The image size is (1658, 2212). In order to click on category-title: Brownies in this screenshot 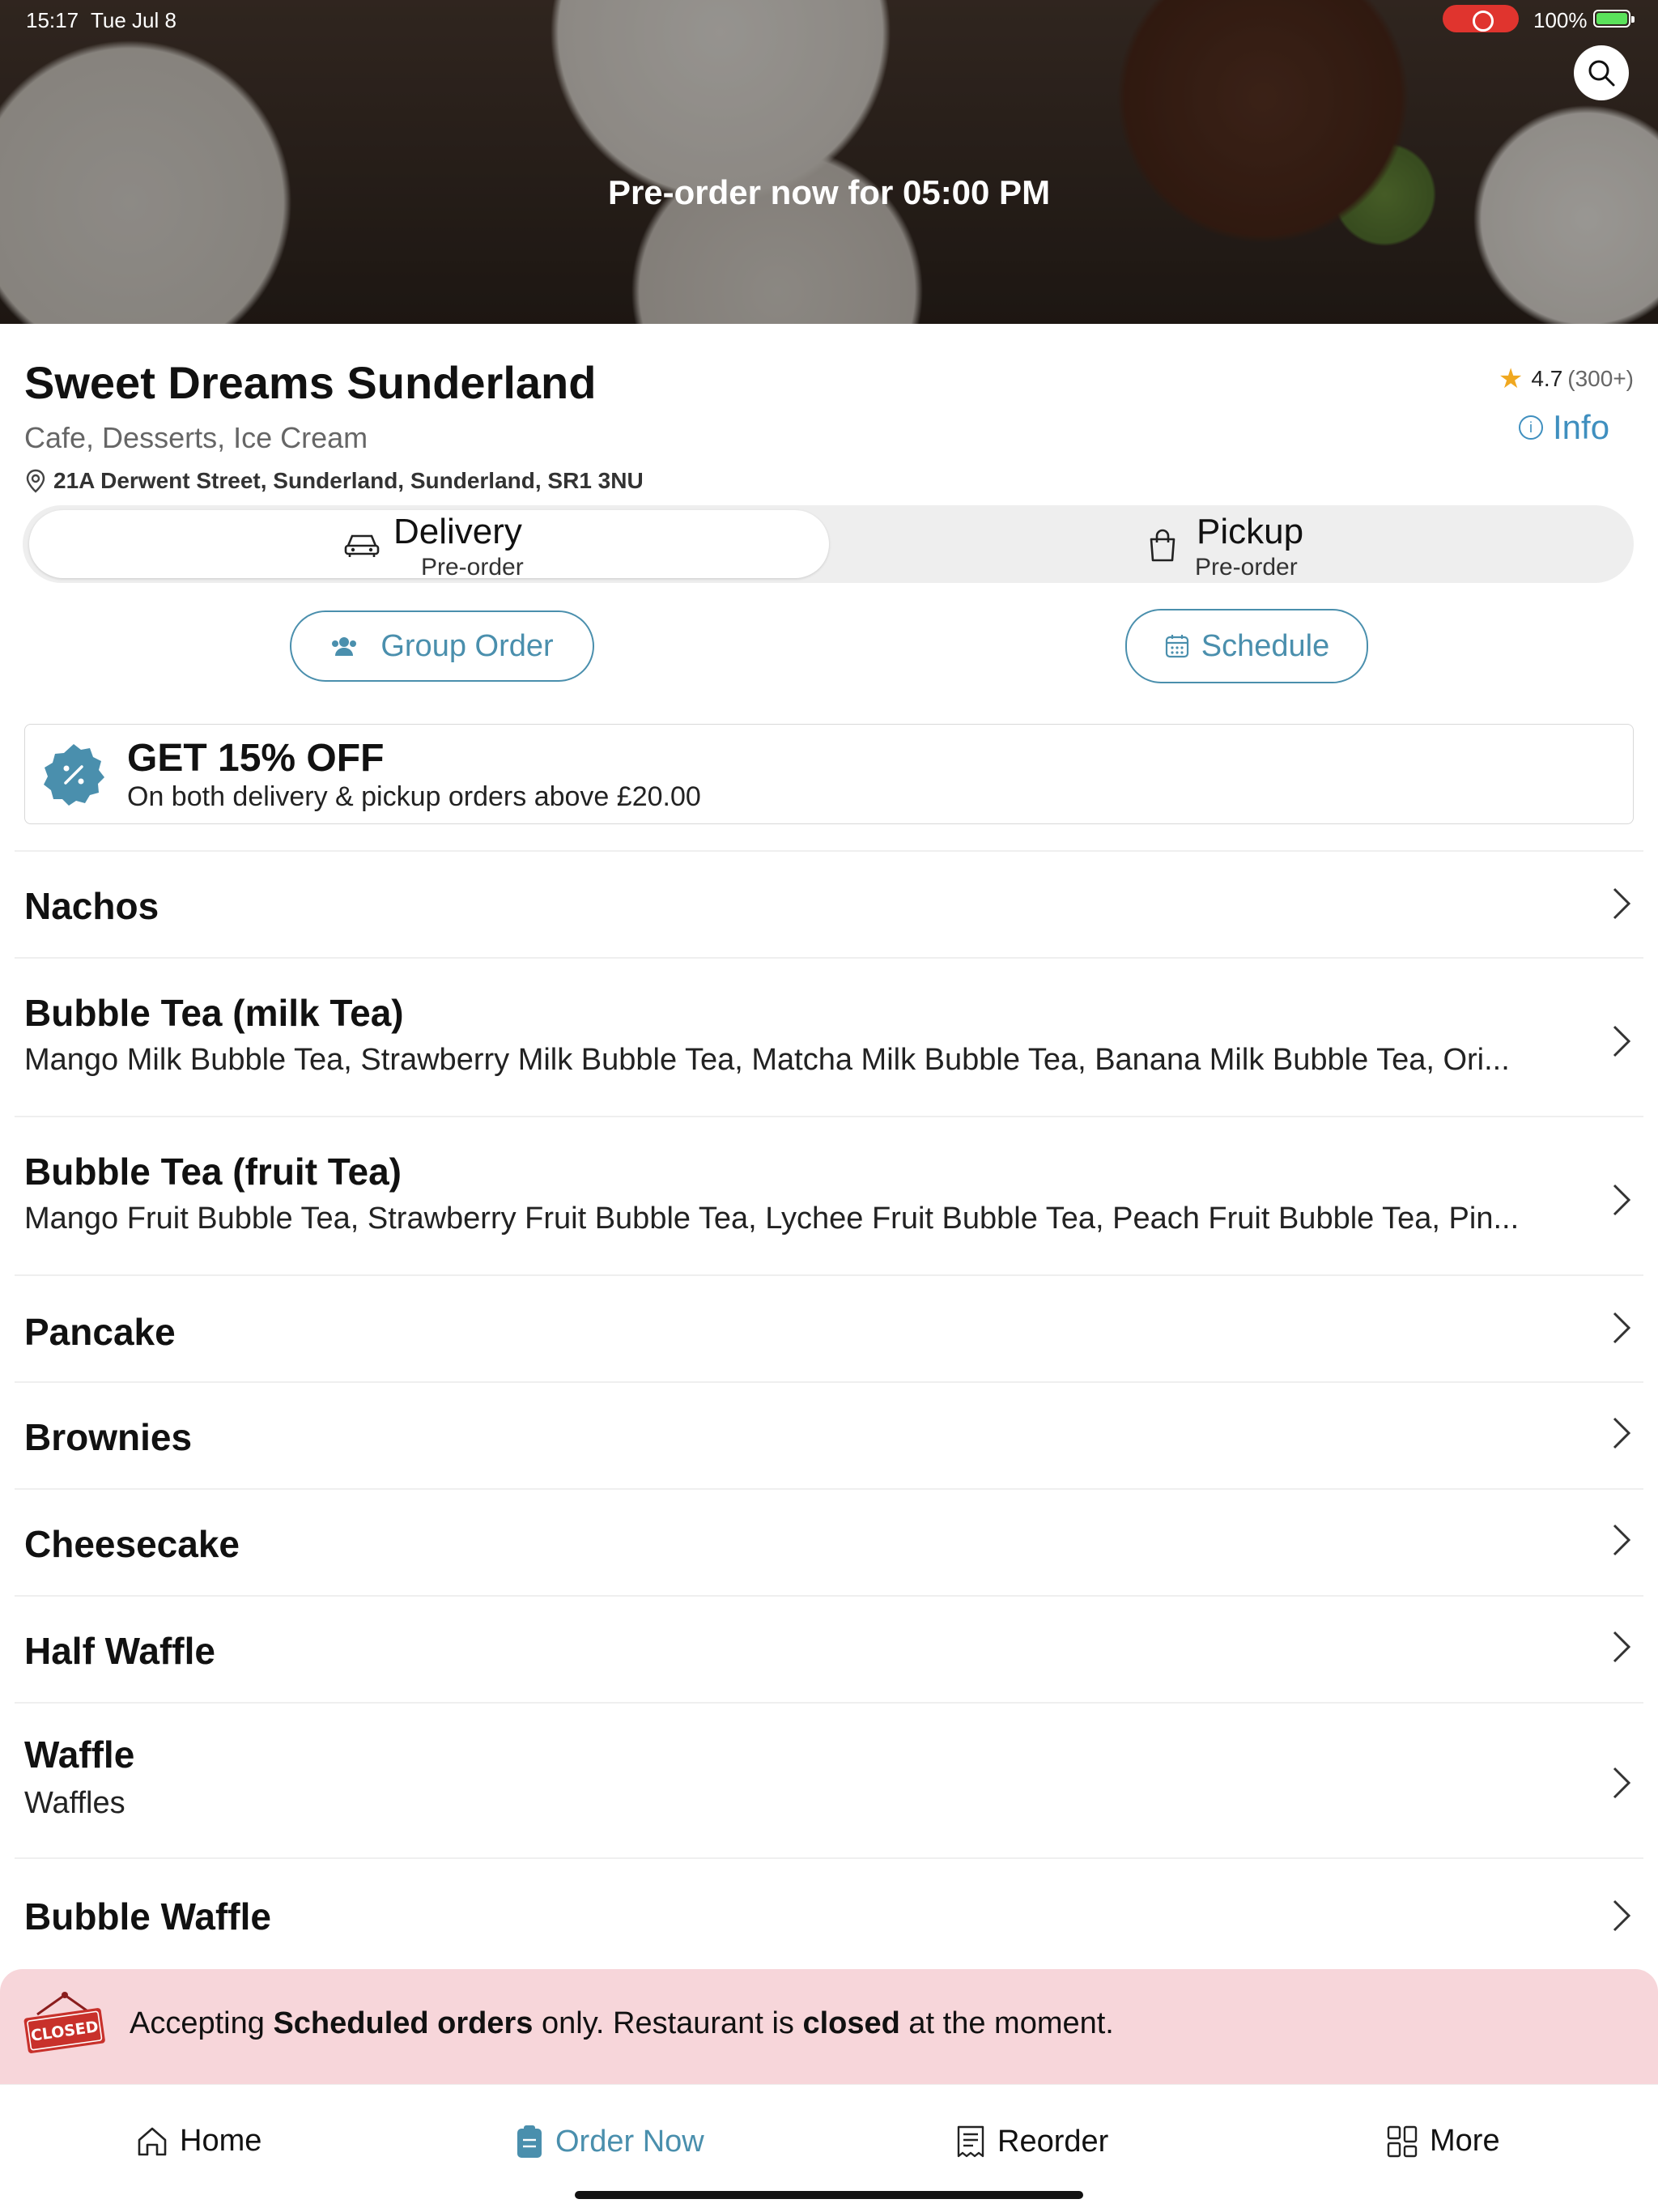, I will do `click(108, 1437)`.